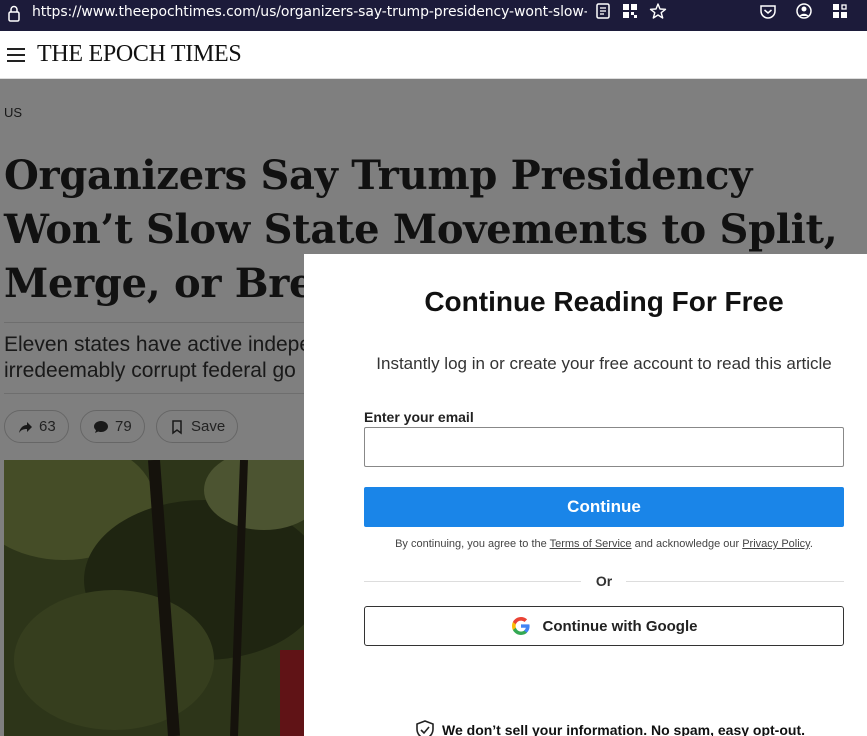  What do you see at coordinates (776, 544) in the screenshot?
I see `privacy-policy-link: Privacy Policy` at bounding box center [776, 544].